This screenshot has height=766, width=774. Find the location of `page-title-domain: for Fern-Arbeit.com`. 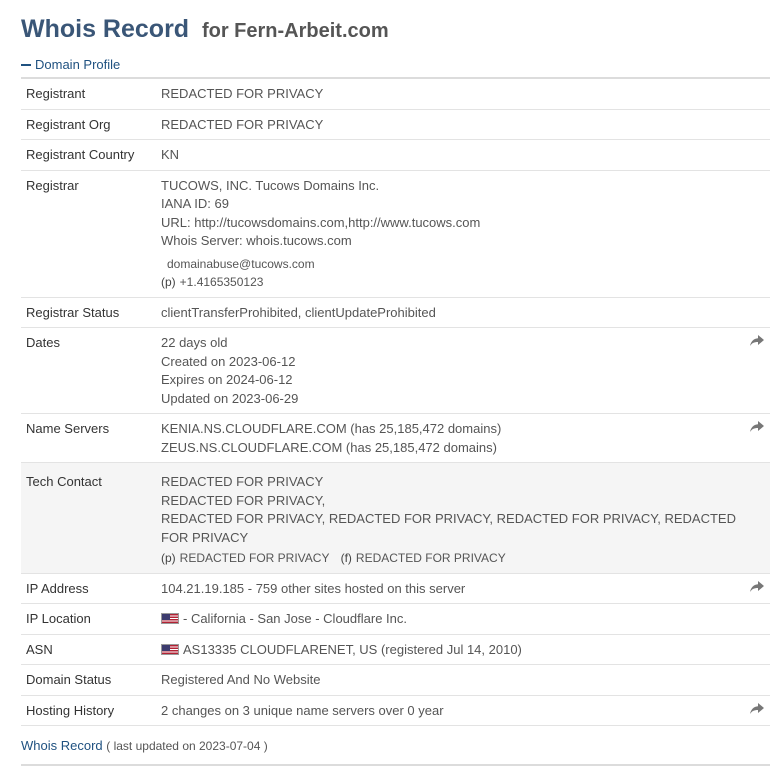

page-title-domain: for Fern-Arbeit.com is located at coordinates (295, 31).